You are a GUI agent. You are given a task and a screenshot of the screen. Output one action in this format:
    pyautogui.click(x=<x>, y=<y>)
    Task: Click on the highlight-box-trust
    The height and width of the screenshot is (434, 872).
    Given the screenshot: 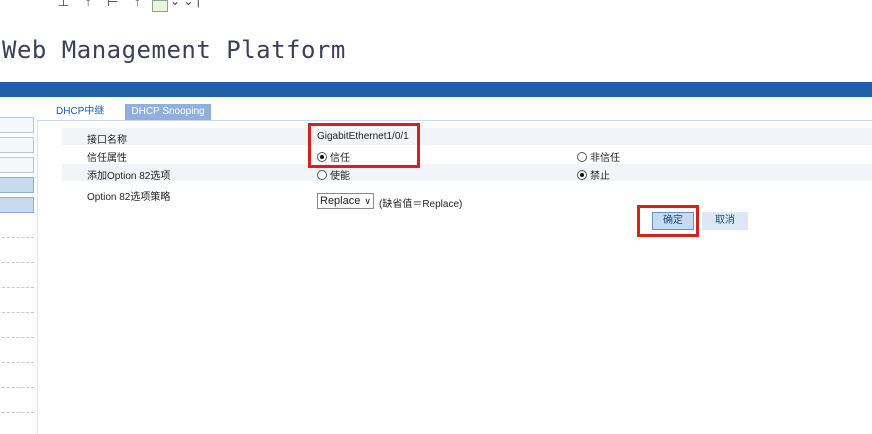 What is the action you would take?
    pyautogui.click(x=364, y=145)
    